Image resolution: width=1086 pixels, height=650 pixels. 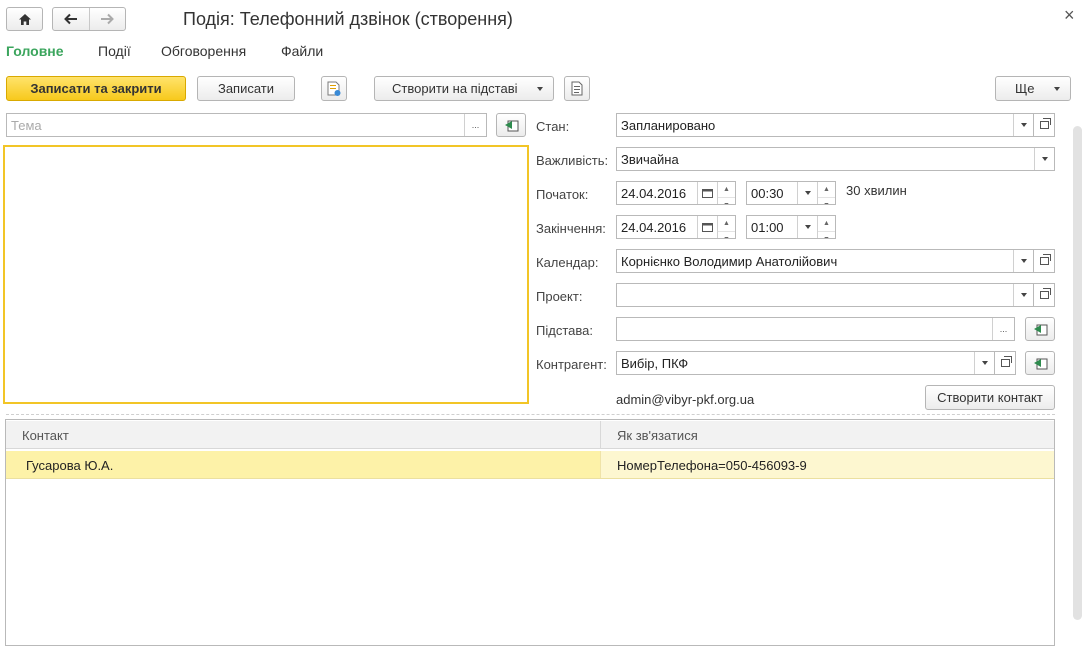 What do you see at coordinates (114, 51) in the screenshot?
I see `tab-events: Події` at bounding box center [114, 51].